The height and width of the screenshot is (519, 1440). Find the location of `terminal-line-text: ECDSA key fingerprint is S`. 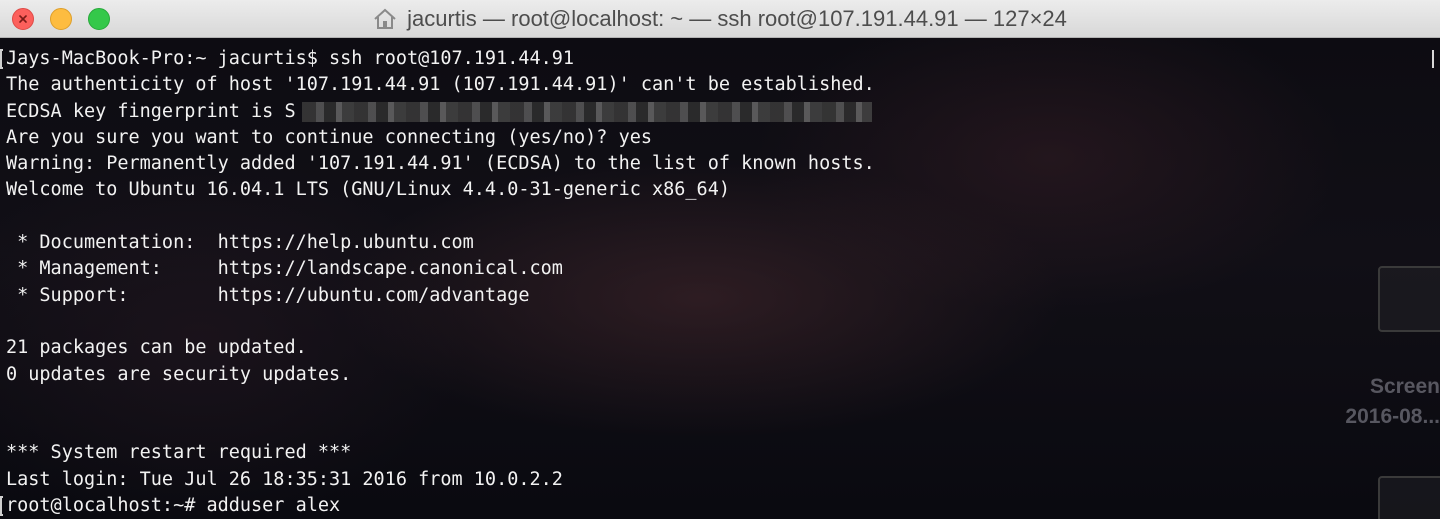

terminal-line-text: ECDSA key fingerprint is S is located at coordinates (151, 111).